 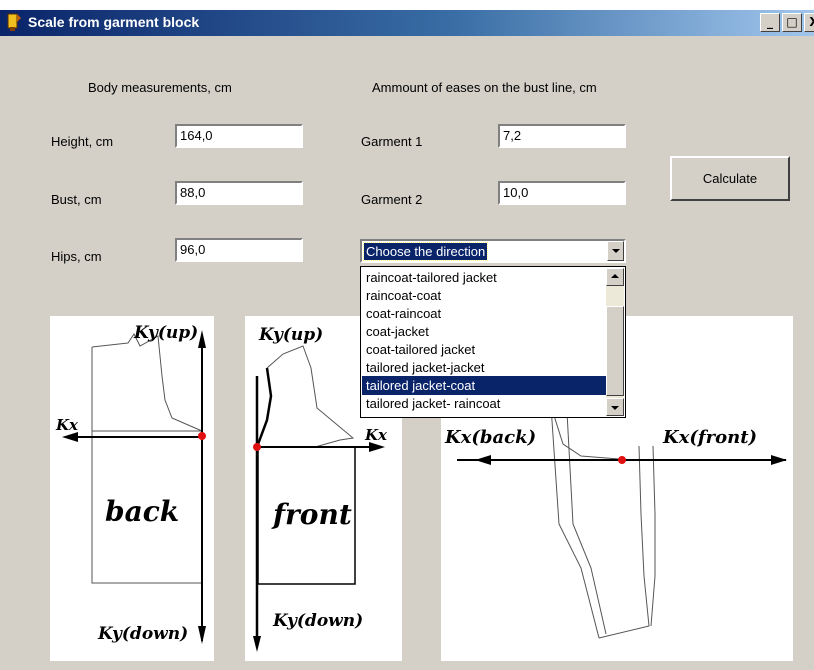 I want to click on front-ky-down-label: Ky(down), so click(x=317, y=621).